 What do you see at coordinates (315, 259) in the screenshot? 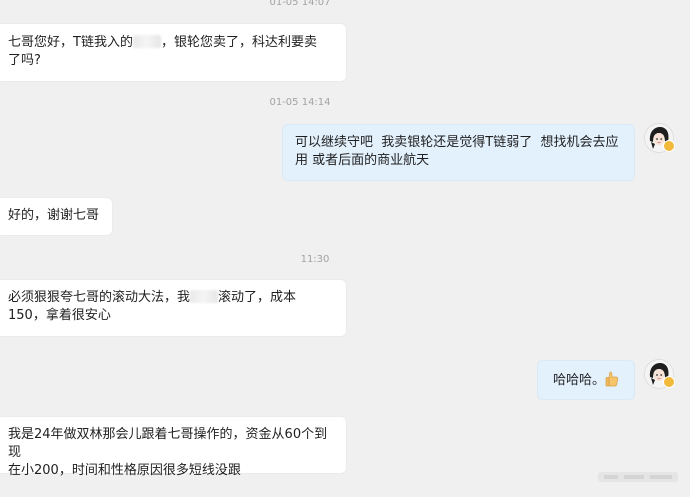
I see `timestamp: 11:30` at bounding box center [315, 259].